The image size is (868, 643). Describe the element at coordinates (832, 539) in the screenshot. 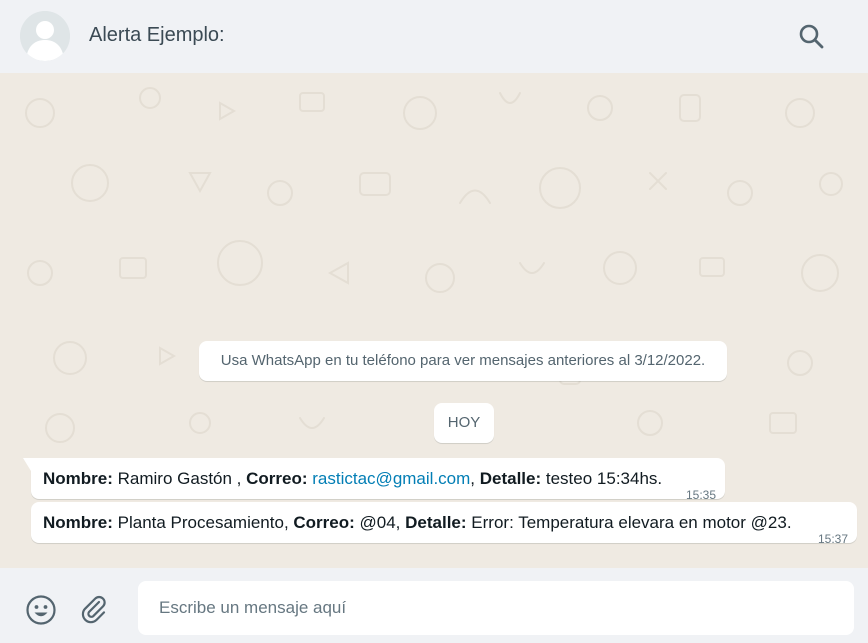

I see `message-time: 15:37` at that location.